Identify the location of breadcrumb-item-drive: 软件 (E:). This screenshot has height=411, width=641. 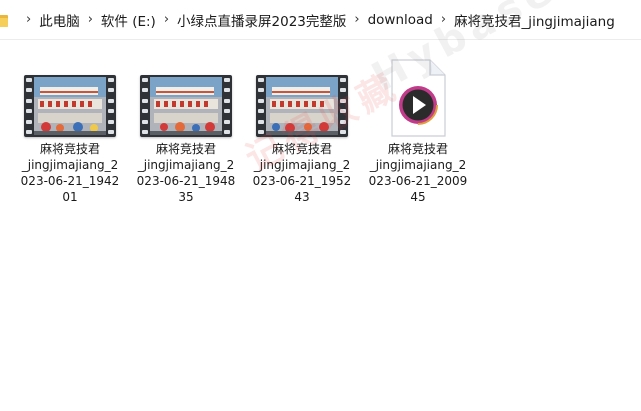
(128, 20).